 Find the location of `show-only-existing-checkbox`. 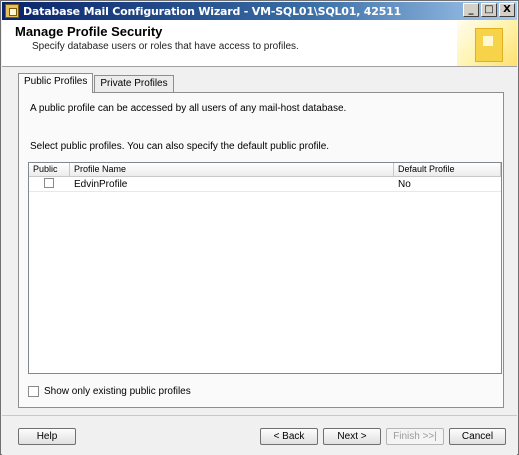

show-only-existing-checkbox is located at coordinates (33, 391).